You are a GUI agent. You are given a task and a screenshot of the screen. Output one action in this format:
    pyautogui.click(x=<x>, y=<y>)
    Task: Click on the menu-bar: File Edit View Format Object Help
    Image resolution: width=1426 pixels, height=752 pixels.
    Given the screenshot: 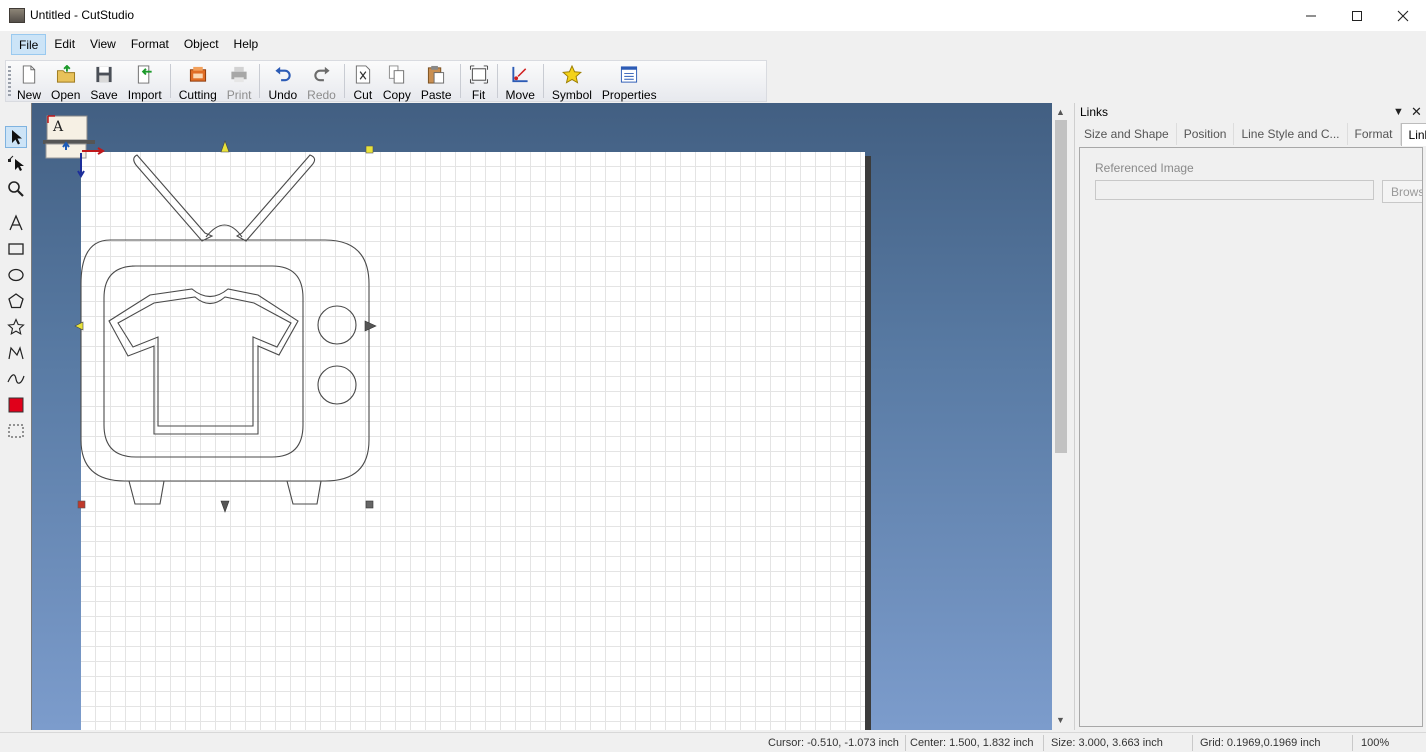 What is the action you would take?
    pyautogui.click(x=713, y=44)
    